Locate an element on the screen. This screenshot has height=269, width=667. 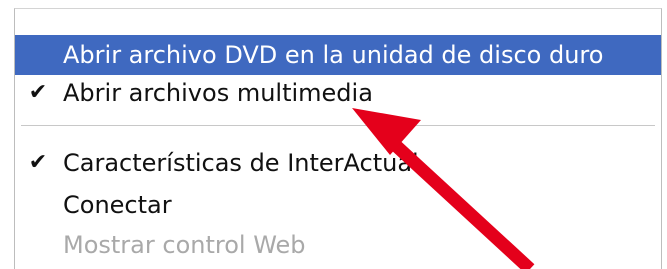
menu-item-interactual-features: ✔ Características de InterActual is located at coordinates (338, 163).